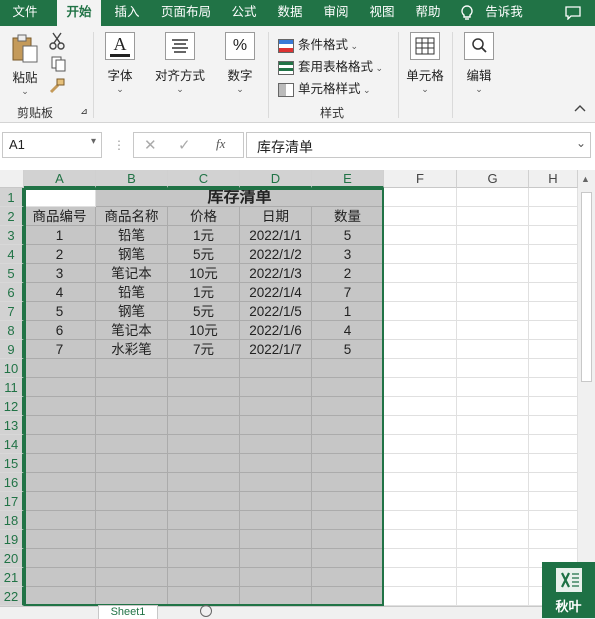 This screenshot has width=595, height=619. I want to click on format-as-table-button: 套用表格格式 ⌄, so click(330, 65).